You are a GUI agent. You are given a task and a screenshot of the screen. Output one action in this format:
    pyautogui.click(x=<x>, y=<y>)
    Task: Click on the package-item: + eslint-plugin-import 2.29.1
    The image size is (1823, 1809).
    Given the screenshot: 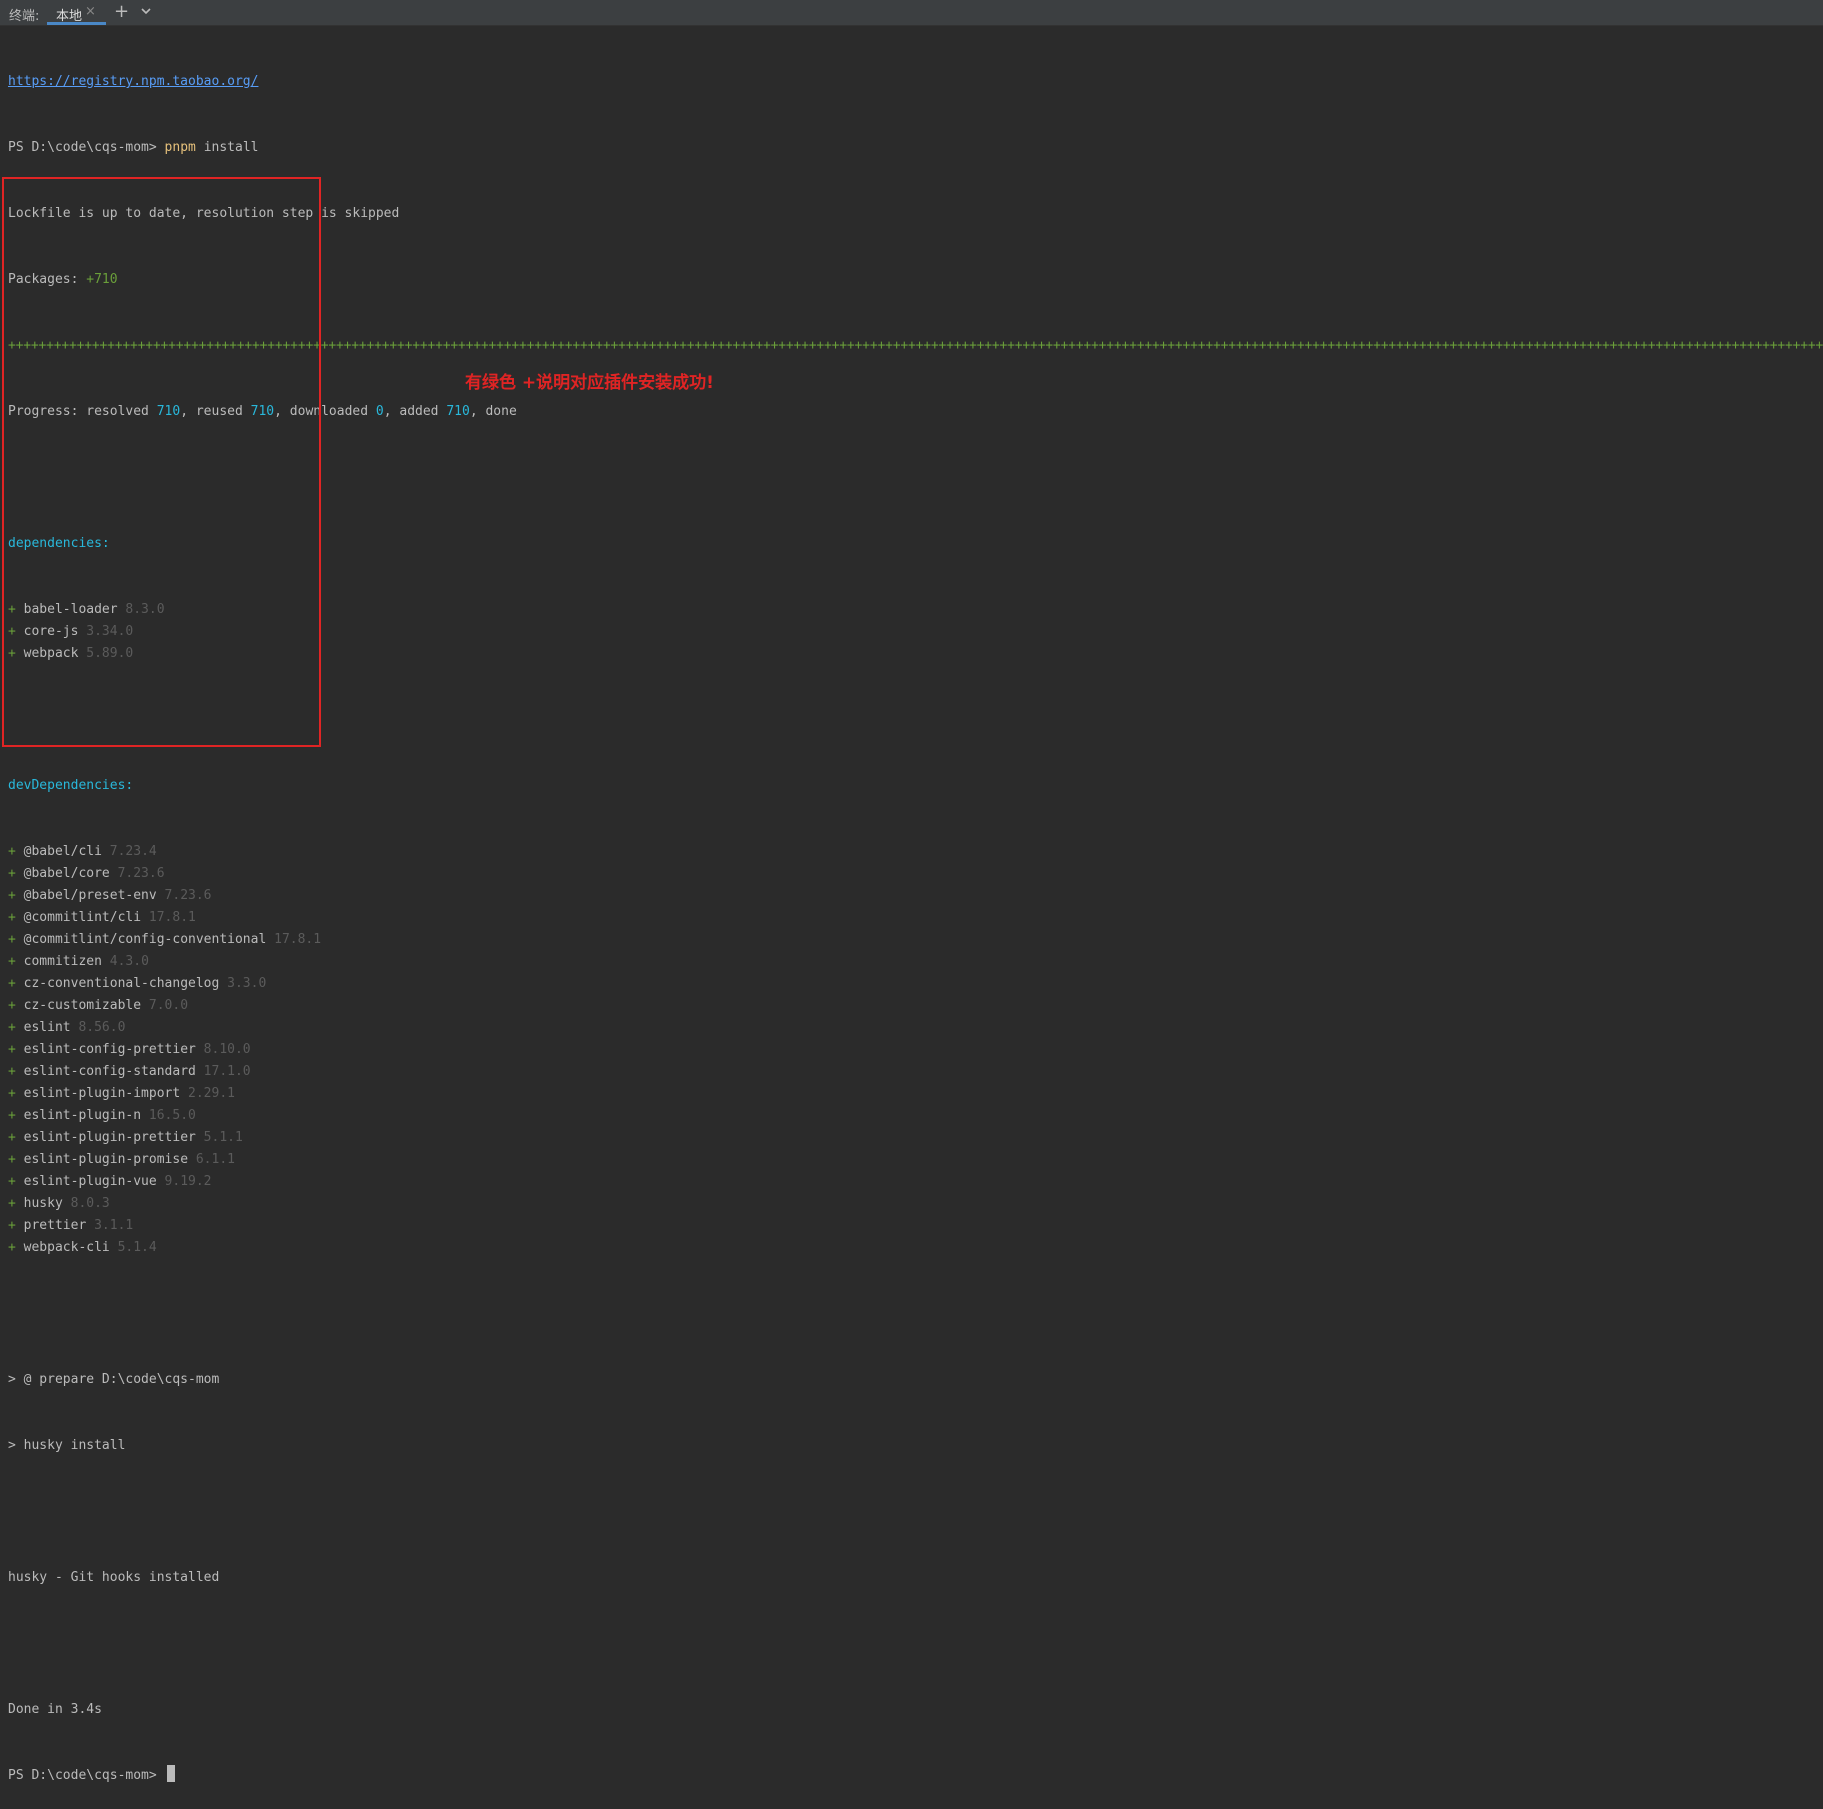 What is the action you would take?
    pyautogui.click(x=915, y=1094)
    